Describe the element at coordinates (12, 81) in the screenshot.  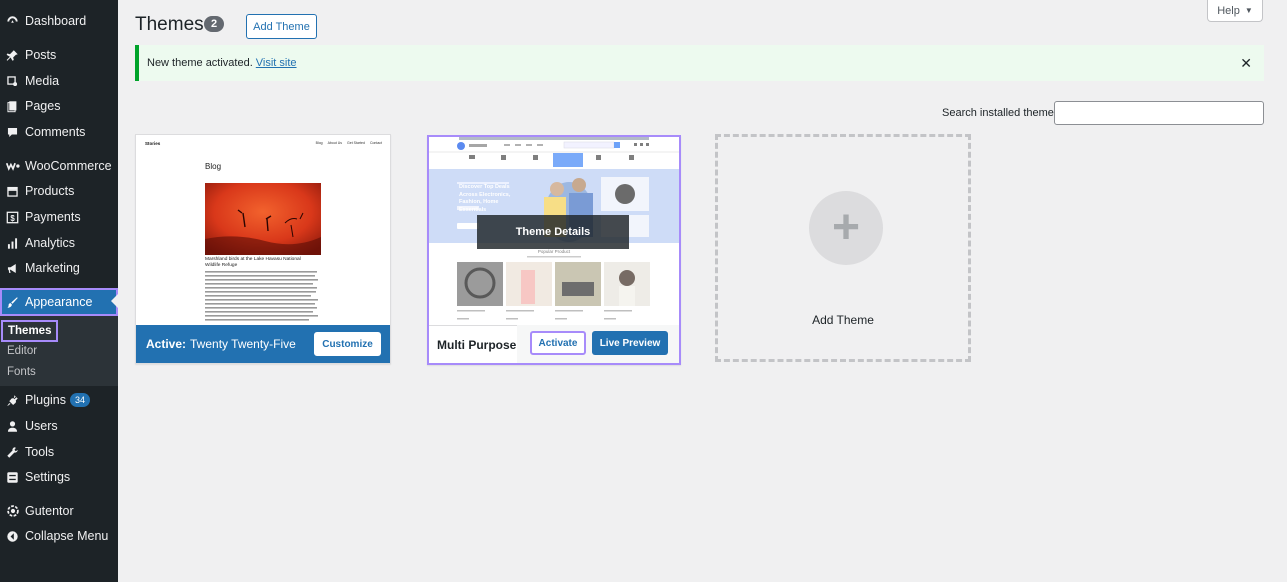
I see `media-icon` at that location.